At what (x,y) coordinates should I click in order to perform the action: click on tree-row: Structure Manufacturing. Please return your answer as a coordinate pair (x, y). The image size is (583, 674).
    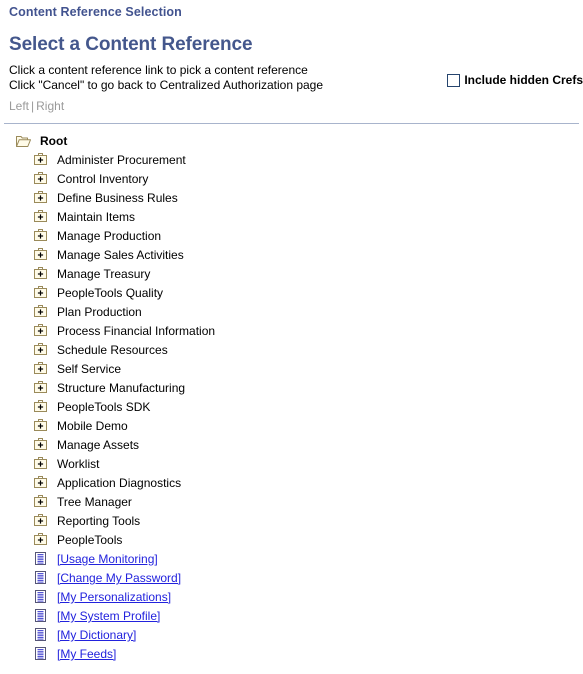
    Looking at the image, I should click on (291, 388).